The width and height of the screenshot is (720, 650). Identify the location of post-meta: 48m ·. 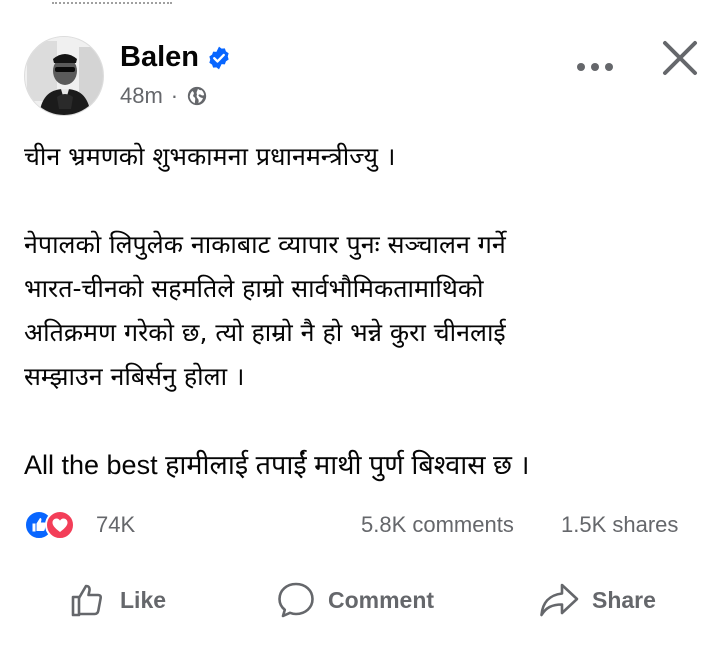
(164, 96).